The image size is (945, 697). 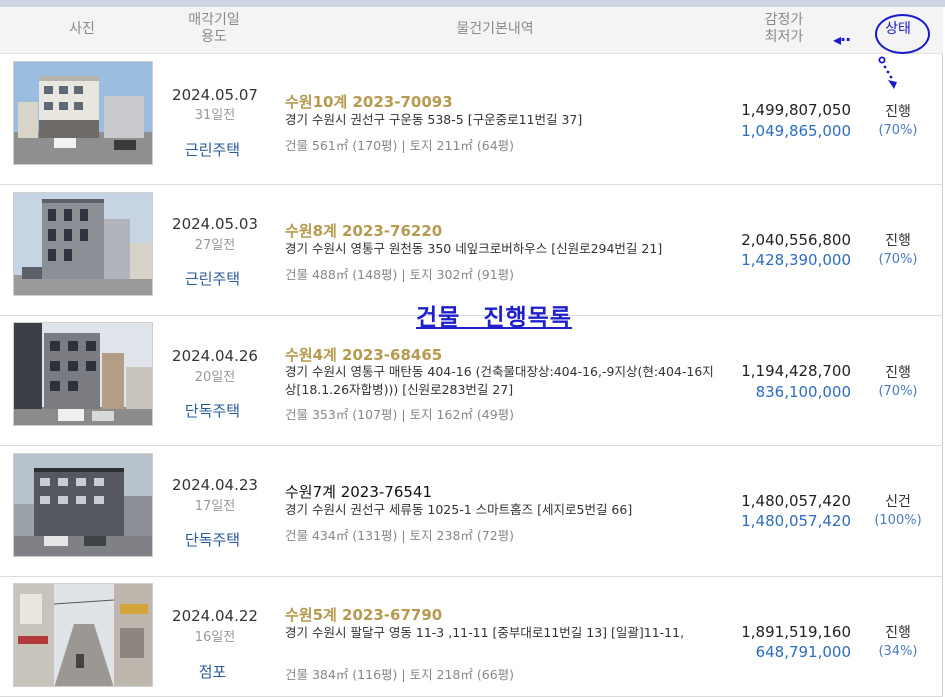 I want to click on days-ago: 16일전, so click(x=215, y=637).